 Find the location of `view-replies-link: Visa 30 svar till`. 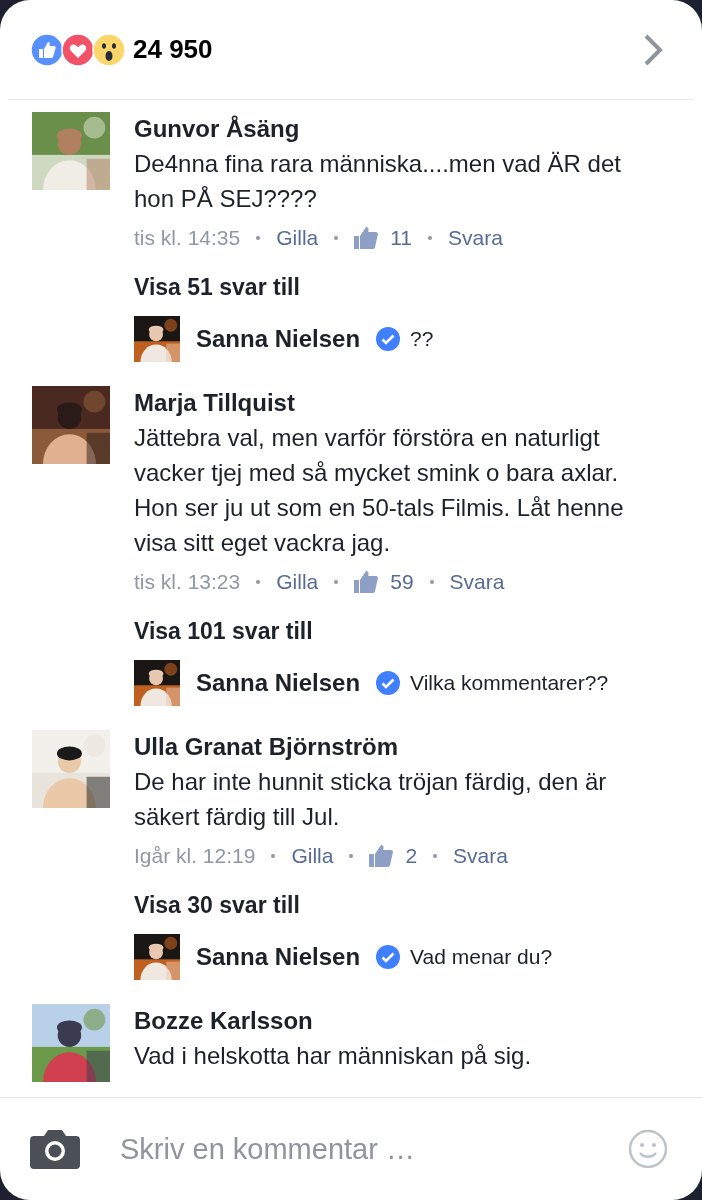

view-replies-link: Visa 30 svar till is located at coordinates (217, 905).